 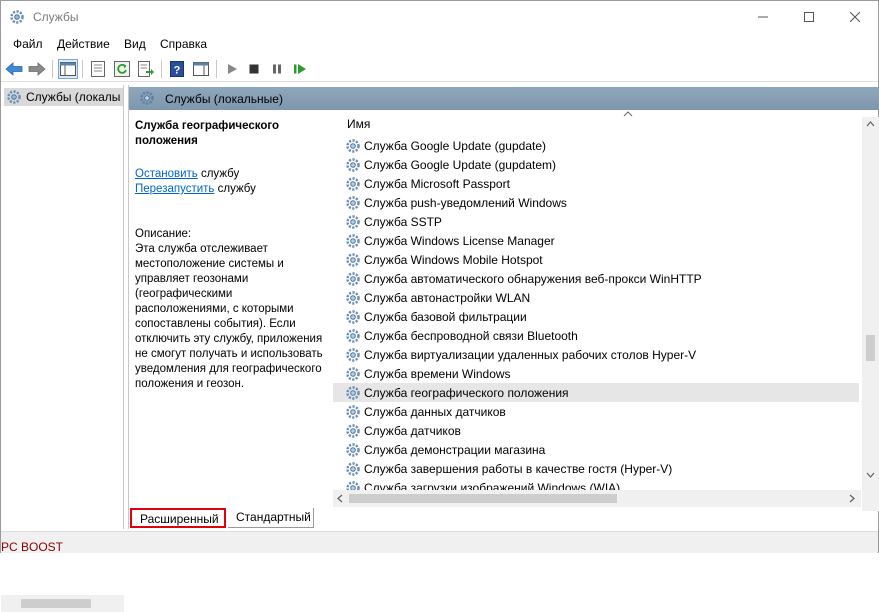 I want to click on service-name: Служба Google Update (gupdate), so click(x=455, y=145).